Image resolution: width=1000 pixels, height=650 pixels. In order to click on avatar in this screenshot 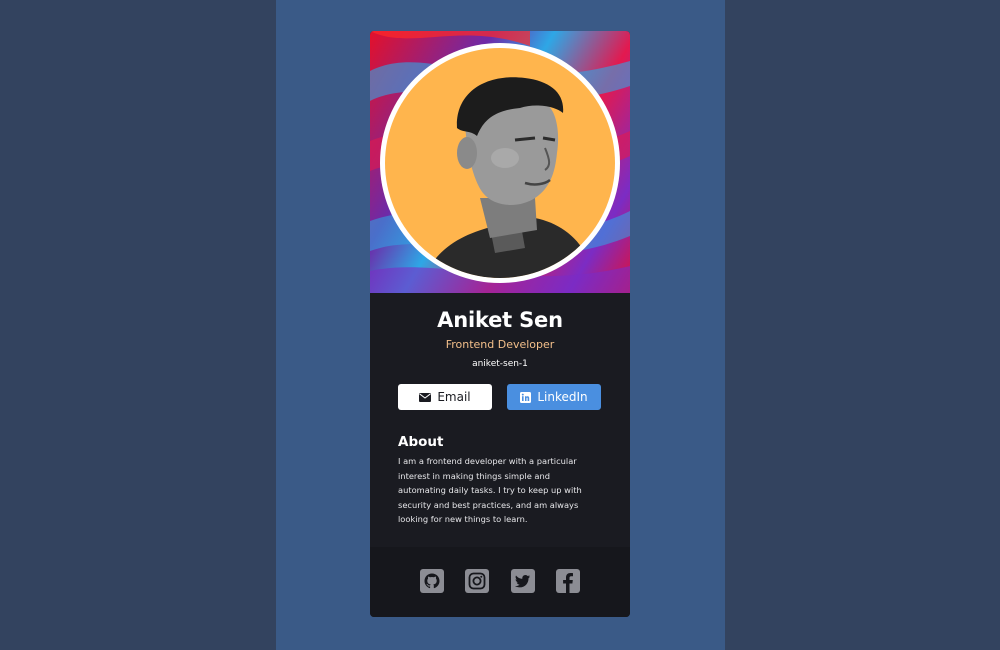, I will do `click(500, 163)`.